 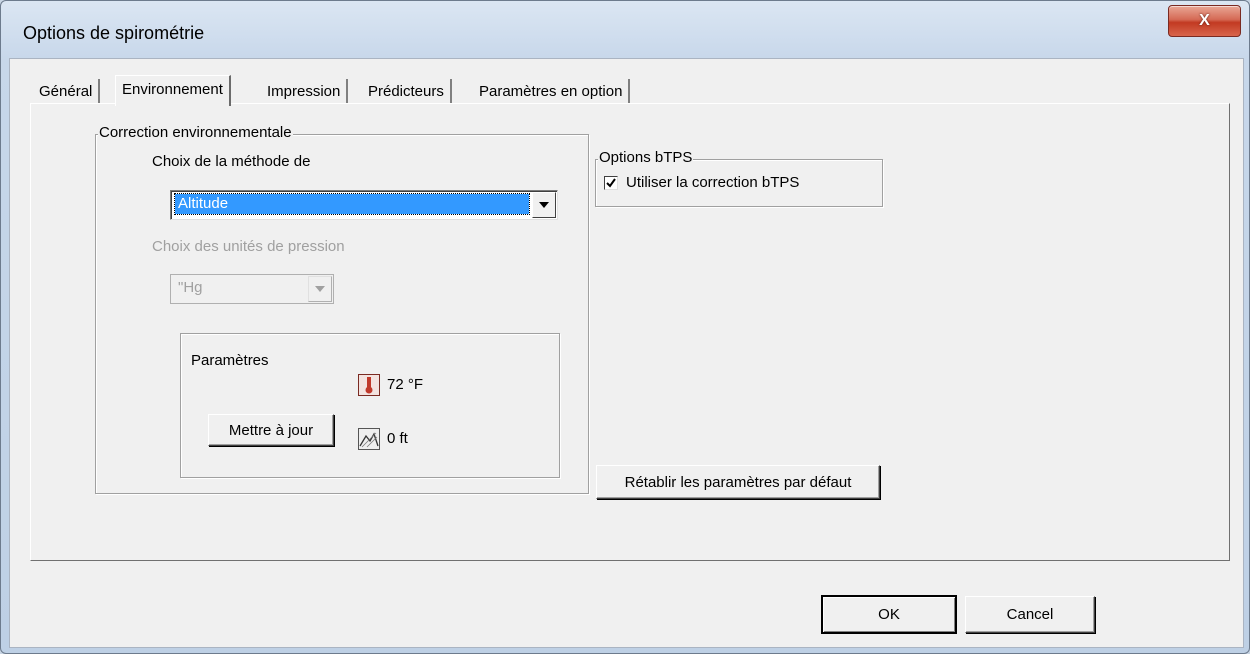 I want to click on tab-label: Général, so click(x=66, y=91).